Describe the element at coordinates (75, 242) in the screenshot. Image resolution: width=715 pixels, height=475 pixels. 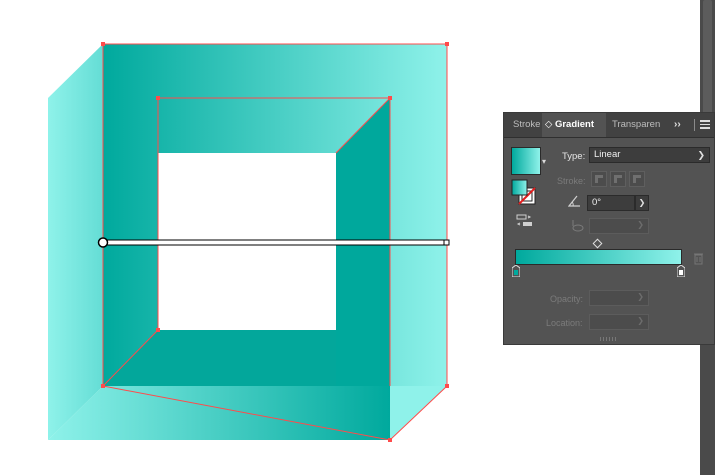
I see `frame-left-face` at that location.